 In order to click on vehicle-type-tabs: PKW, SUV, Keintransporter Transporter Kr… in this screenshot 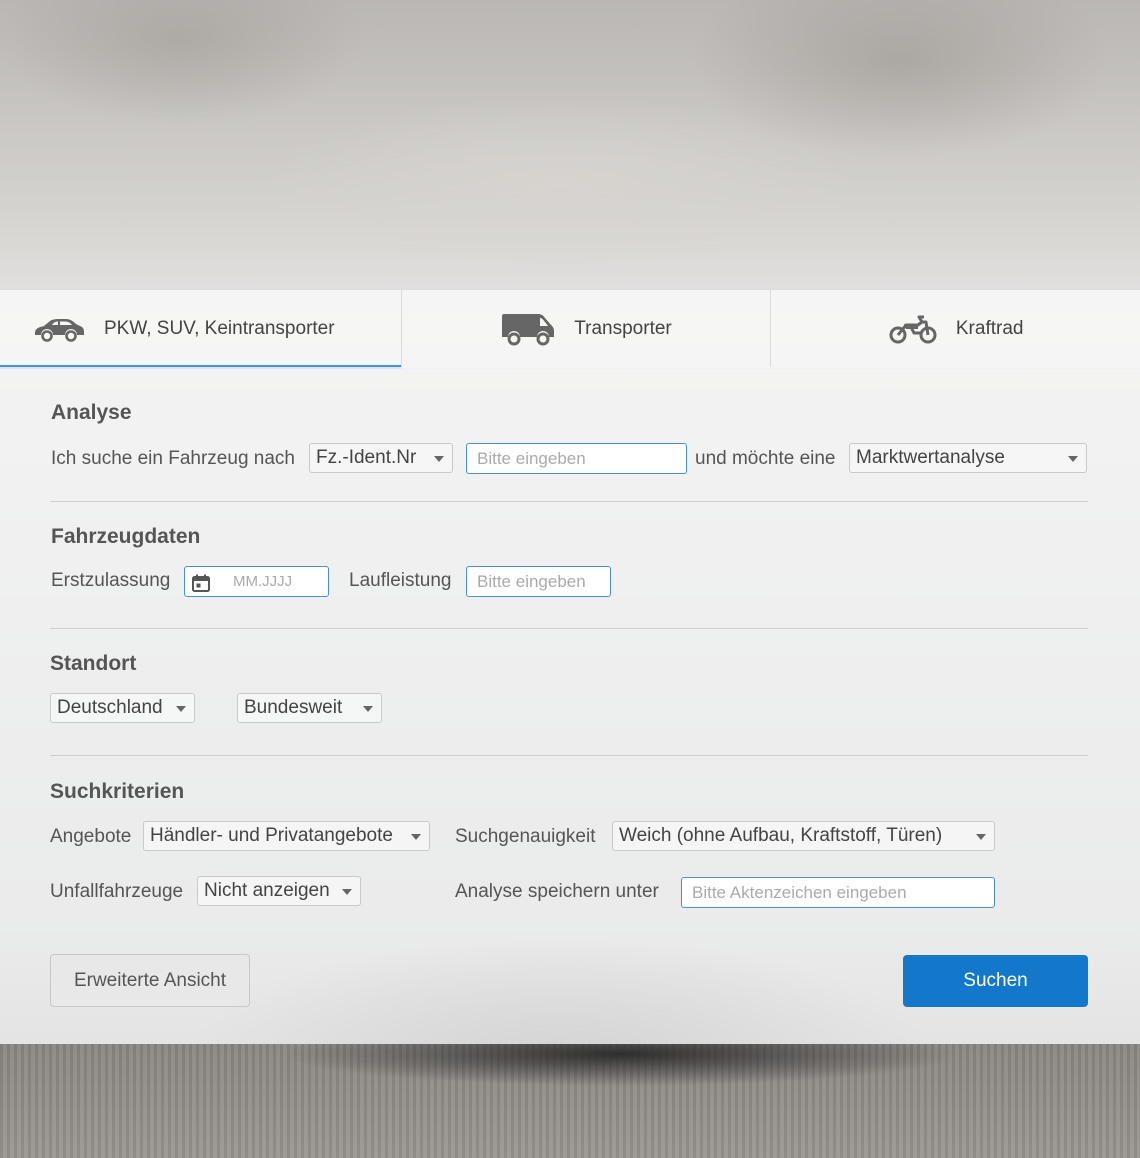, I will do `click(570, 329)`.